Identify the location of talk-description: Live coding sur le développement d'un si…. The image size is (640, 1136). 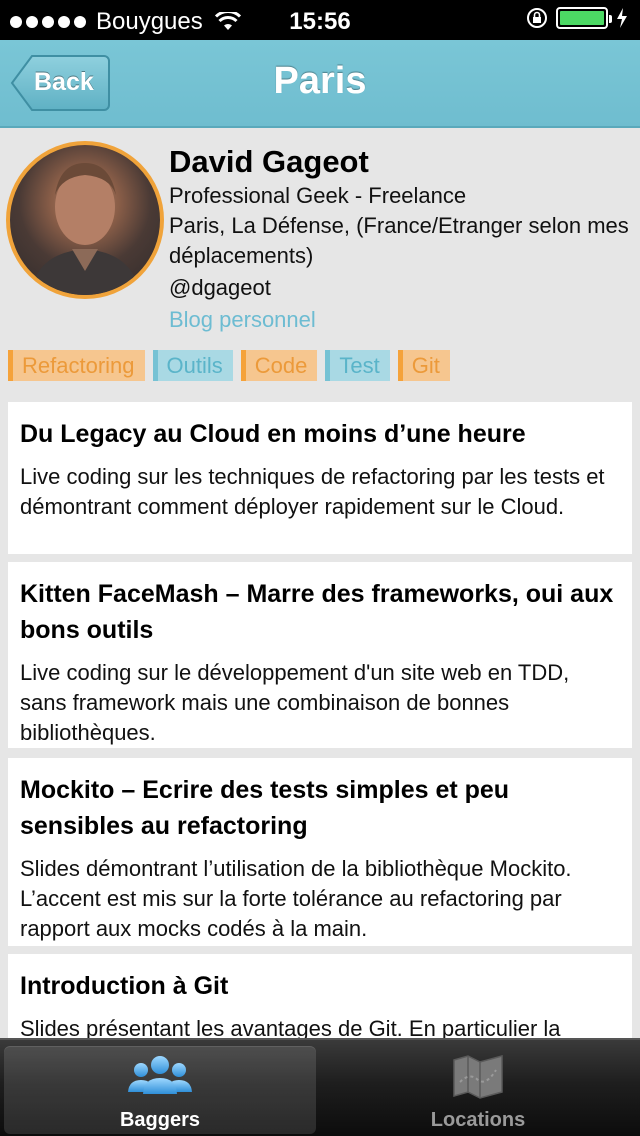
(295, 702).